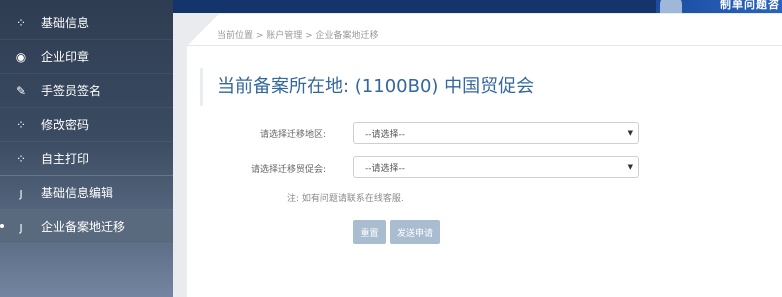  I want to click on sidebar-item-company-seal: ◉ 企业印章, so click(86, 57).